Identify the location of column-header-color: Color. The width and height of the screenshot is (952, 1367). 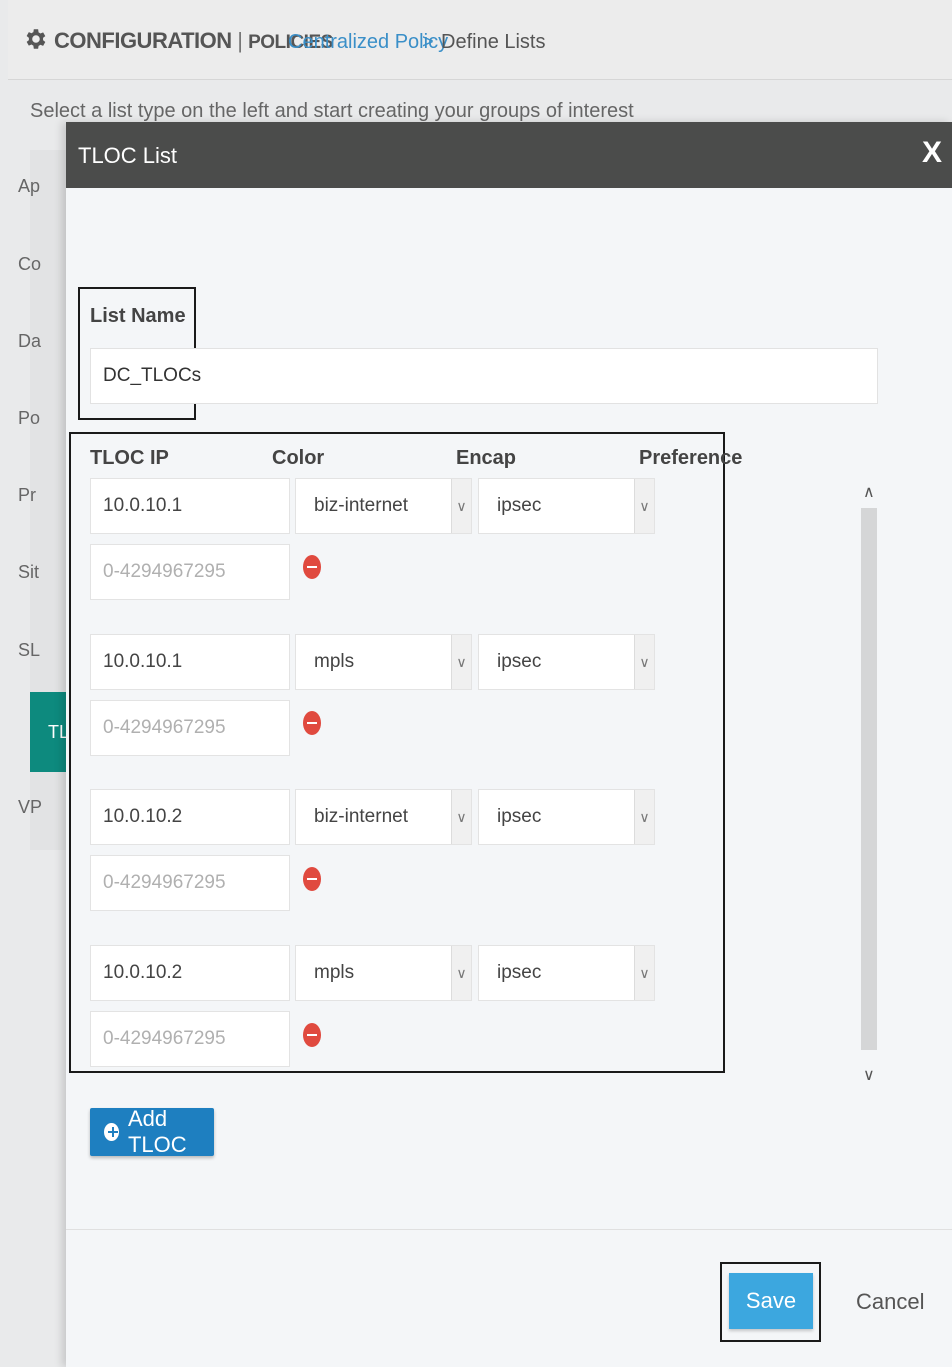
(298, 458).